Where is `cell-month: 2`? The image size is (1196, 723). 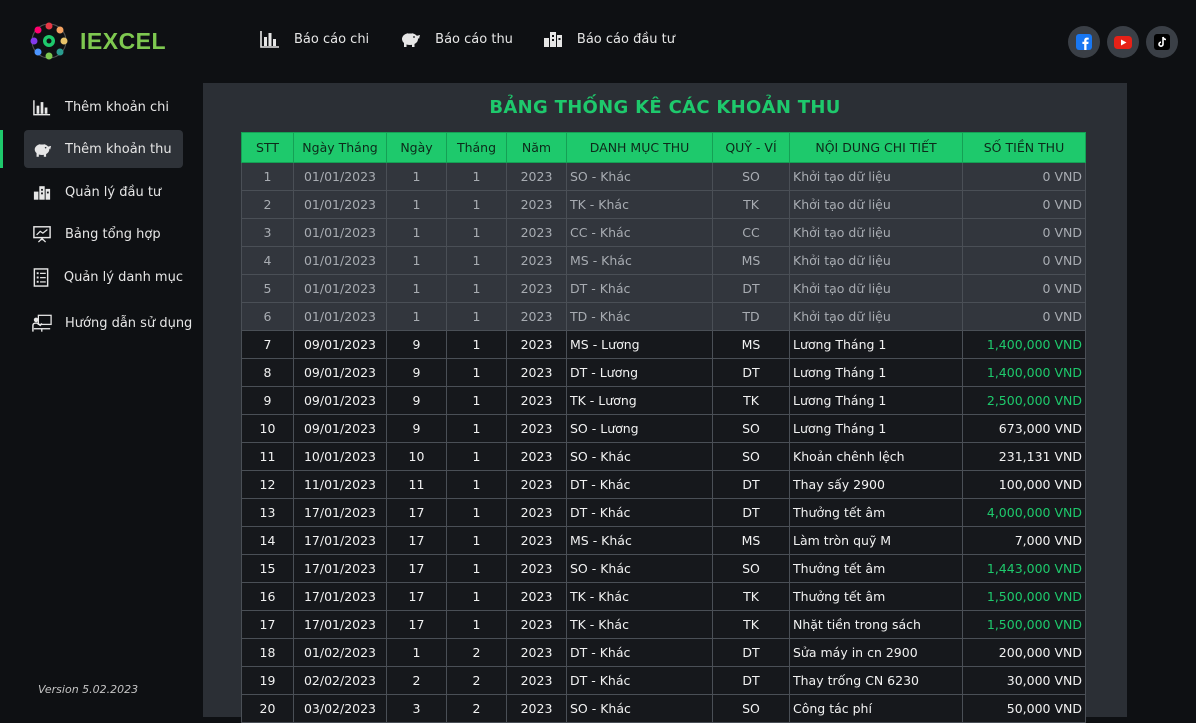
cell-month: 2 is located at coordinates (476, 680).